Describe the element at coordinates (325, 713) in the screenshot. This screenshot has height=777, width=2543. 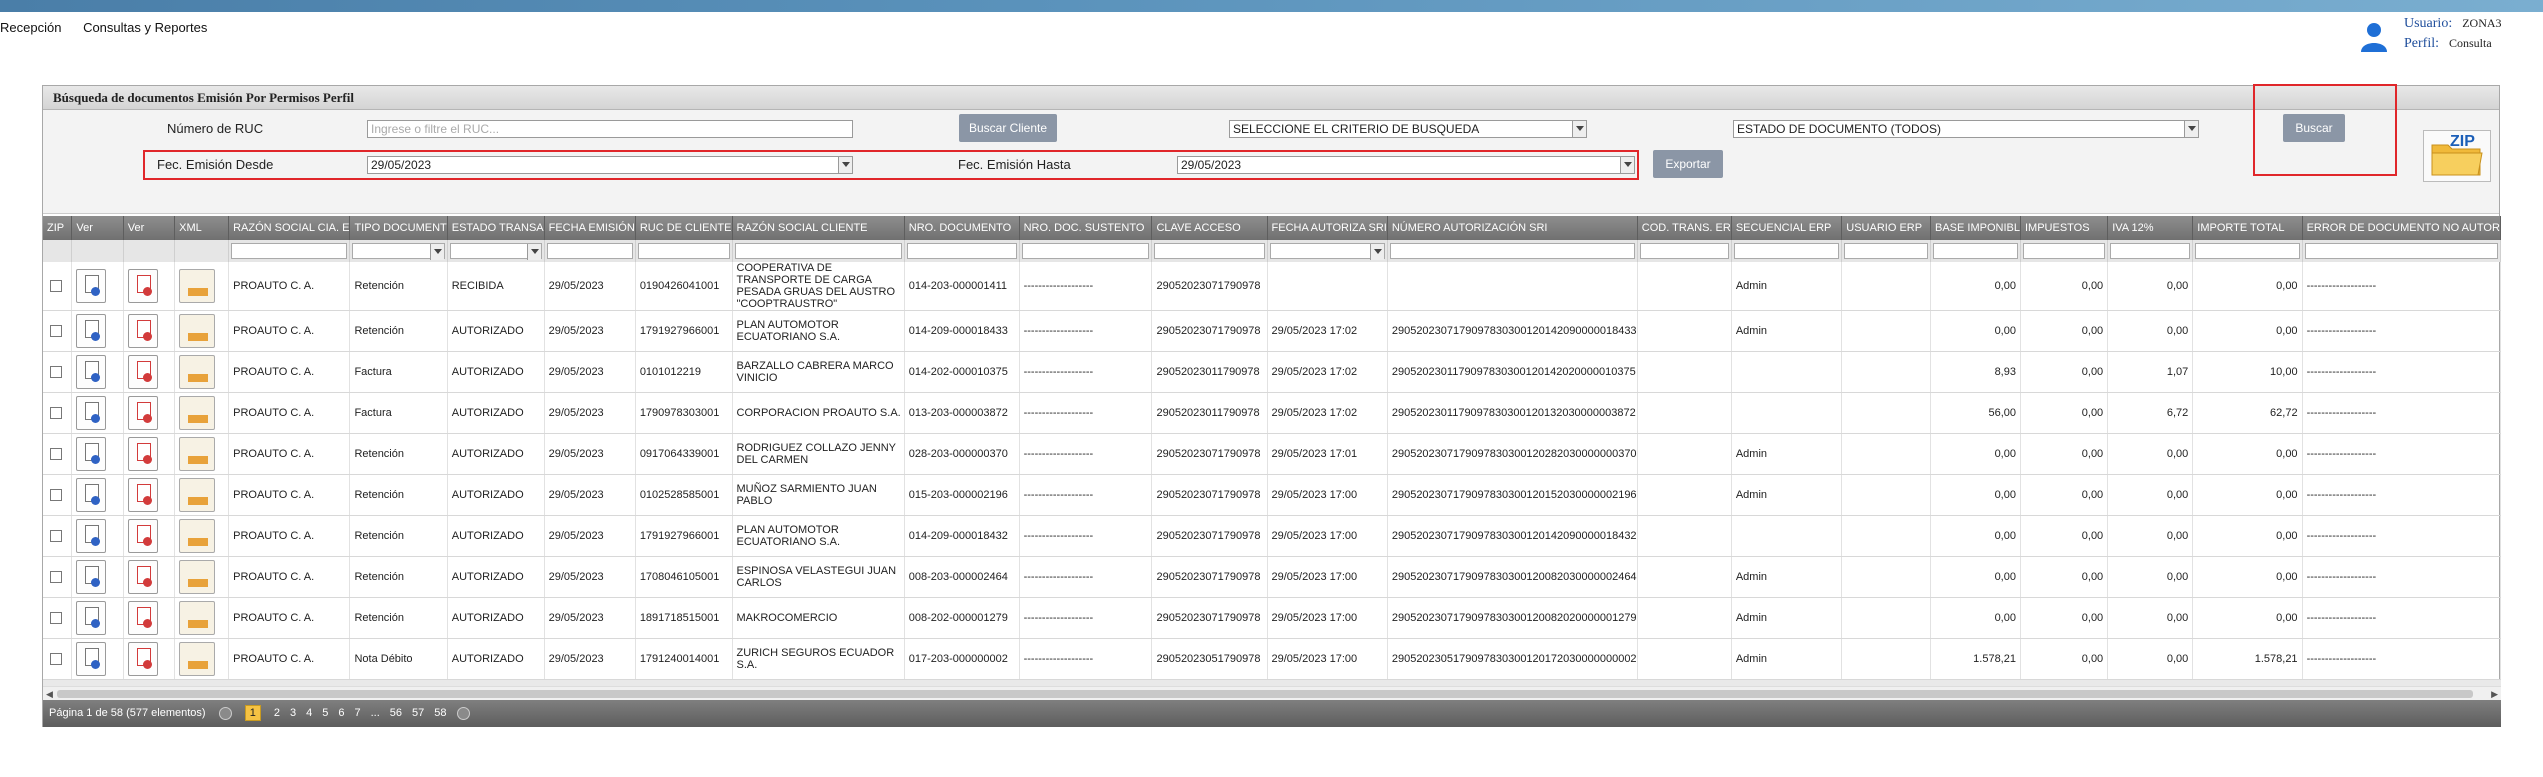
I see `pager-page-link: 5` at that location.